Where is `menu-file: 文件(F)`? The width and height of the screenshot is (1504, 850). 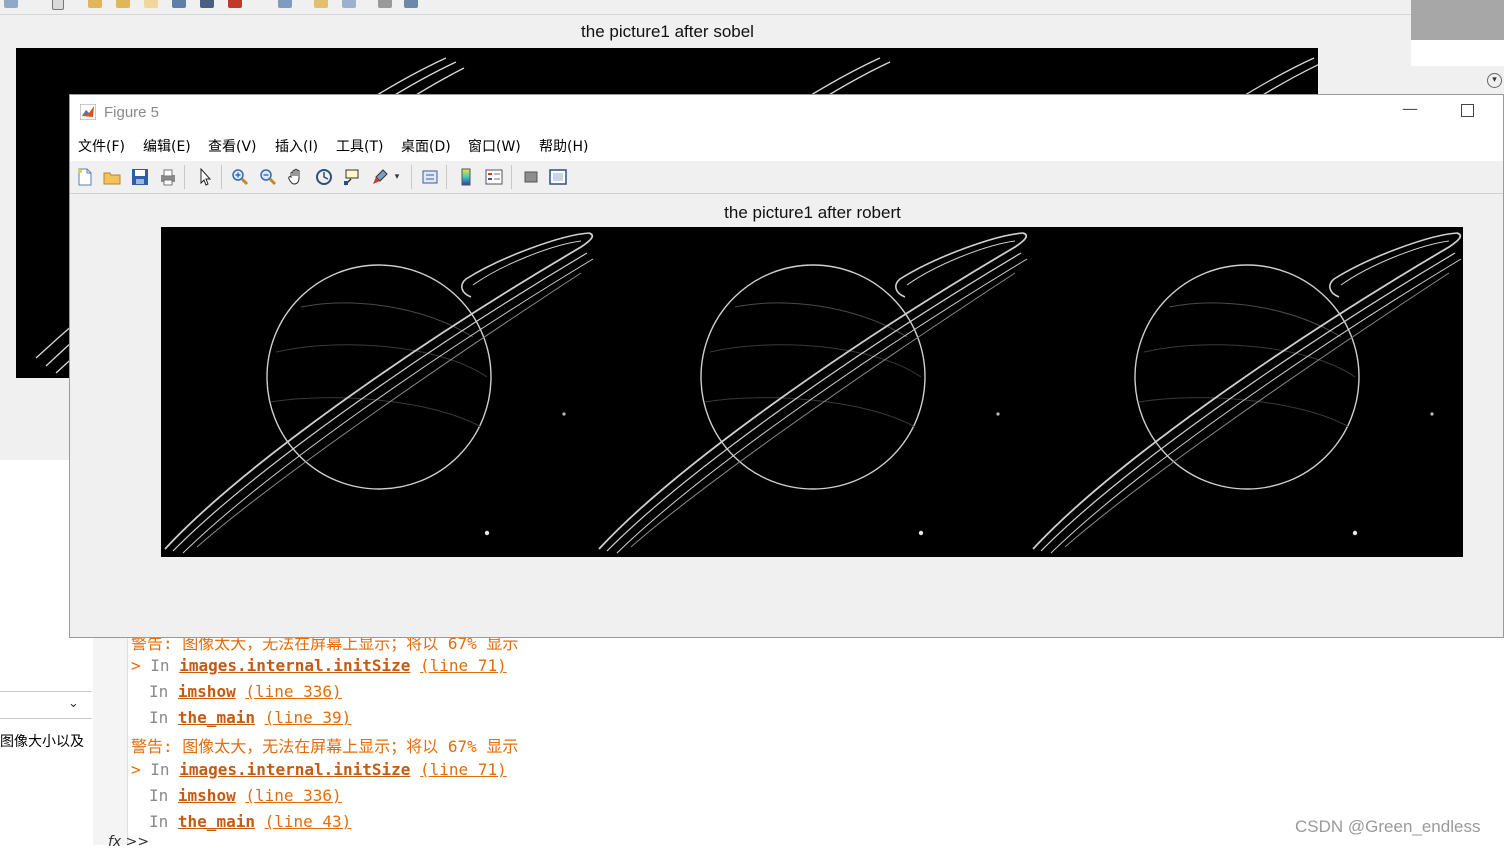
menu-file: 文件(F) is located at coordinates (101, 146).